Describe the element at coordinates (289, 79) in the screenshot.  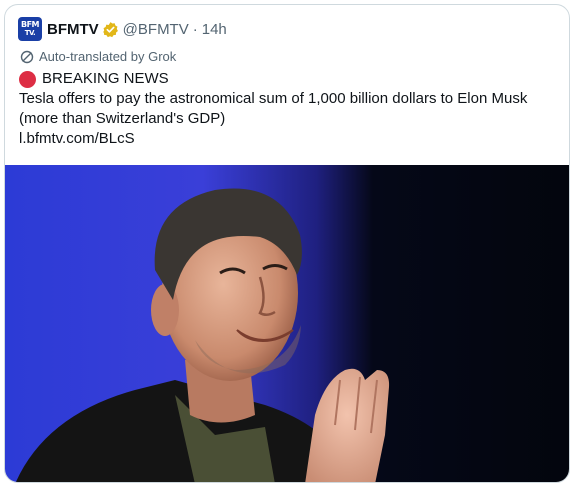
I see `breaking-news-line: BREAKING NEWS` at that location.